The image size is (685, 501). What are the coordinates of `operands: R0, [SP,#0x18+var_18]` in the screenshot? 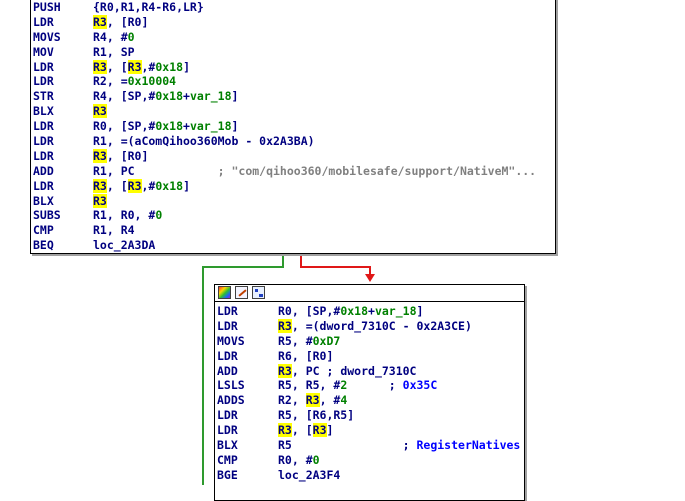 It's located at (165, 126).